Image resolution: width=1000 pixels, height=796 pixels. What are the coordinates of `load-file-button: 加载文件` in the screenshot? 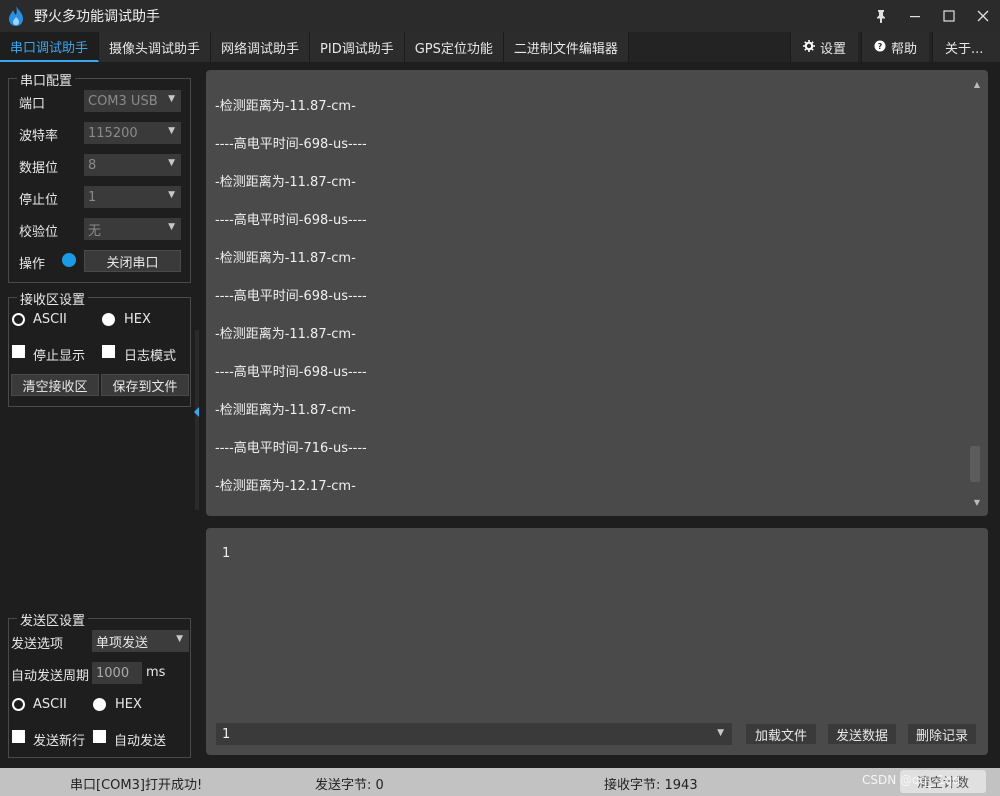 It's located at (781, 734).